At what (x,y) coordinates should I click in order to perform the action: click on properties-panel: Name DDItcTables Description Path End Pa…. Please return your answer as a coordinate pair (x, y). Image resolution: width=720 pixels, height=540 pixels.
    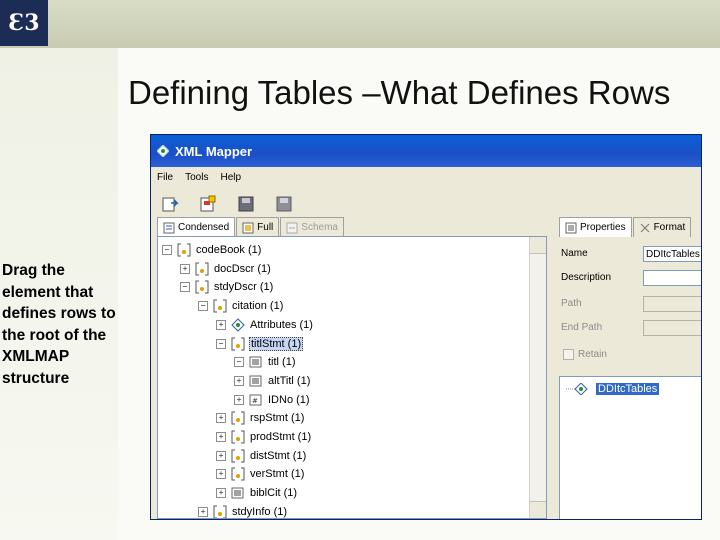
    Looking at the image, I should click on (630, 306).